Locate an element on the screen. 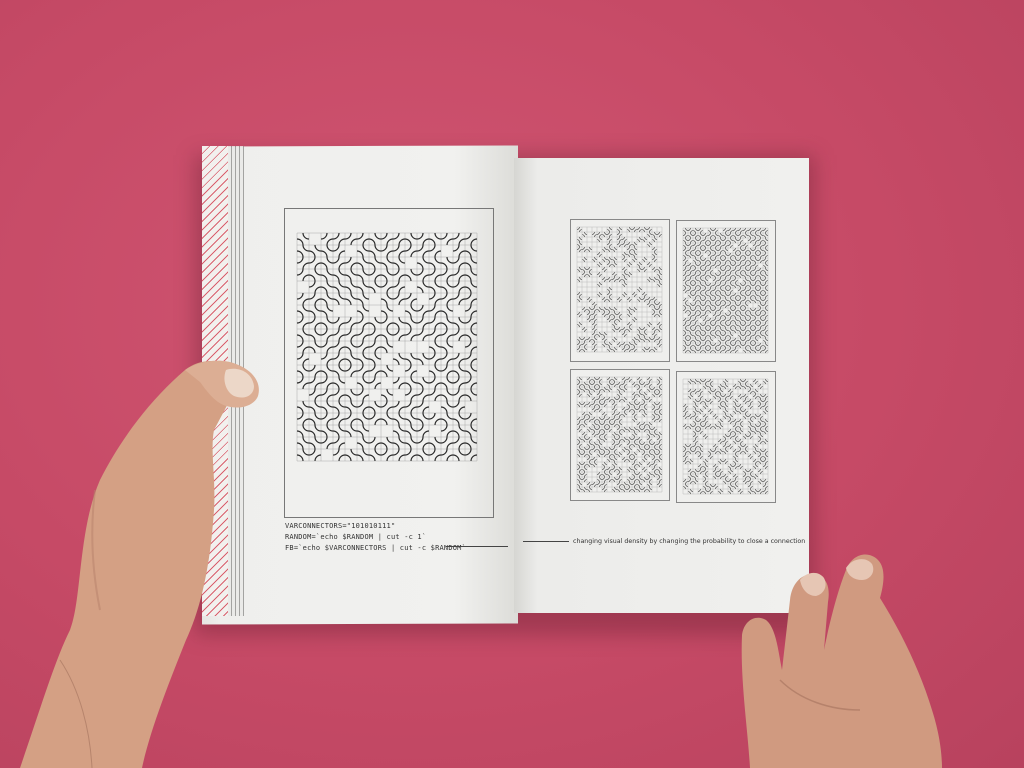 This screenshot has width=1024, height=768. code-line-1: VARCONNECTORS="101010111" is located at coordinates (340, 526).